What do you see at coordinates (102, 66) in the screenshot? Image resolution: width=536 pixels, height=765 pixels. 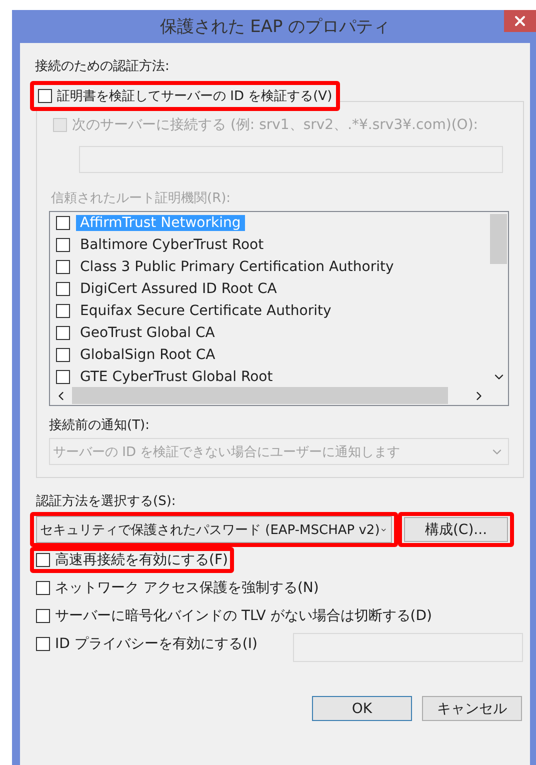 I see `section-label: 接続のための認証方法:` at bounding box center [102, 66].